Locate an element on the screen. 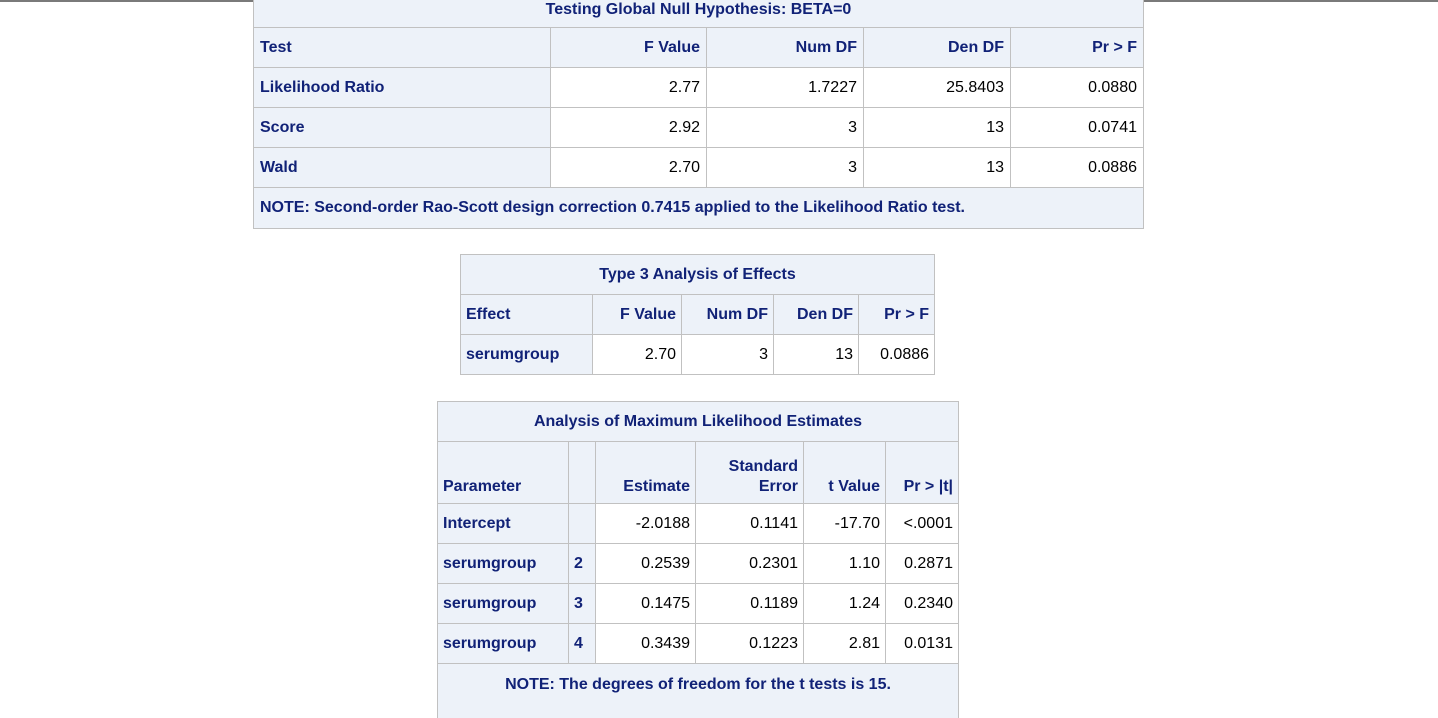 The width and height of the screenshot is (1438, 718). table-row: serumgroup 2.70 3 13 0.0886 is located at coordinates (698, 354).